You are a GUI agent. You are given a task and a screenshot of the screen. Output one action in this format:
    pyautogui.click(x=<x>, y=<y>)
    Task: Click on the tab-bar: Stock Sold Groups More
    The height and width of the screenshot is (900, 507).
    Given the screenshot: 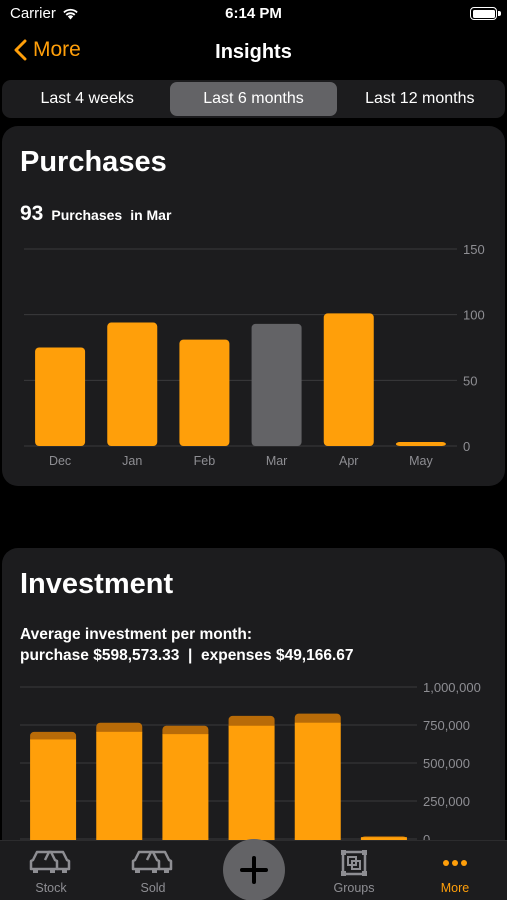 What is the action you would take?
    pyautogui.click(x=253, y=869)
    